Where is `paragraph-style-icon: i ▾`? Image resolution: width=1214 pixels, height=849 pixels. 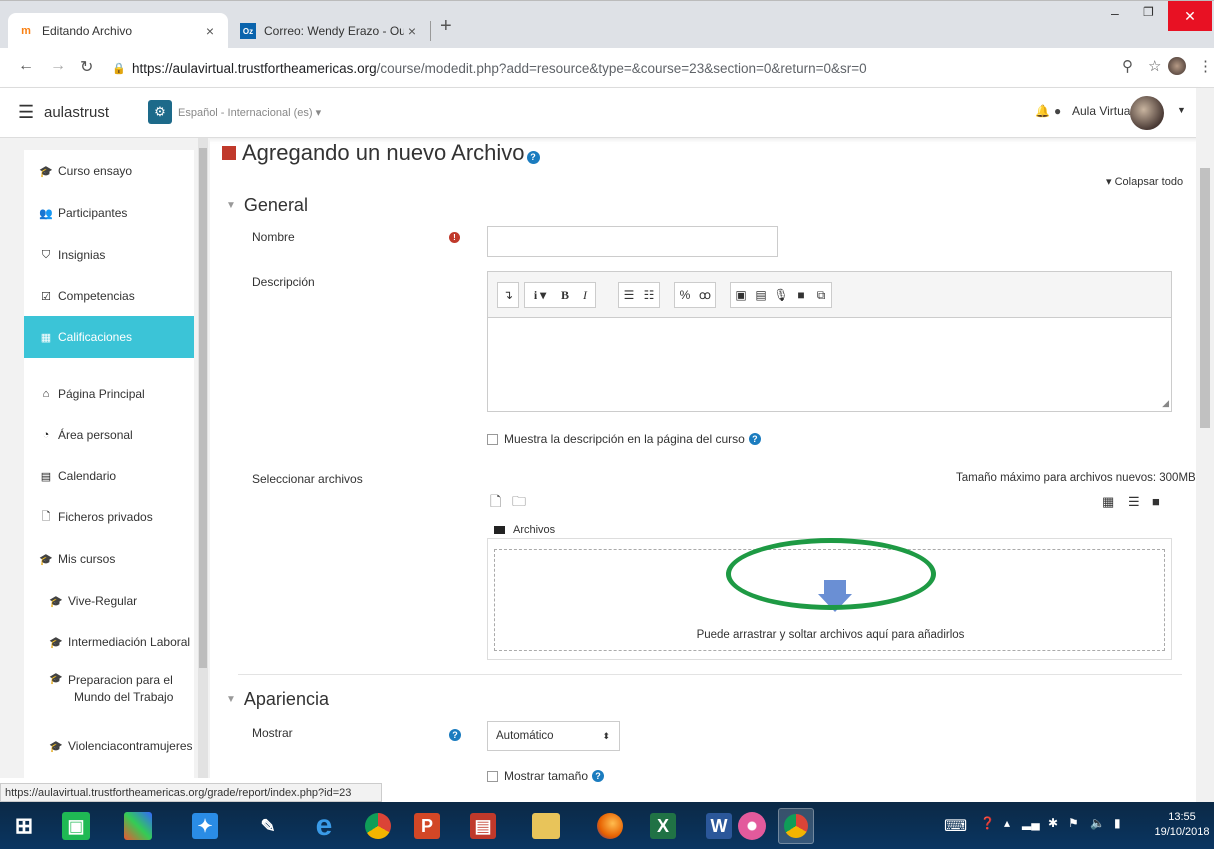
paragraph-style-icon: i ▾ is located at coordinates (540, 295).